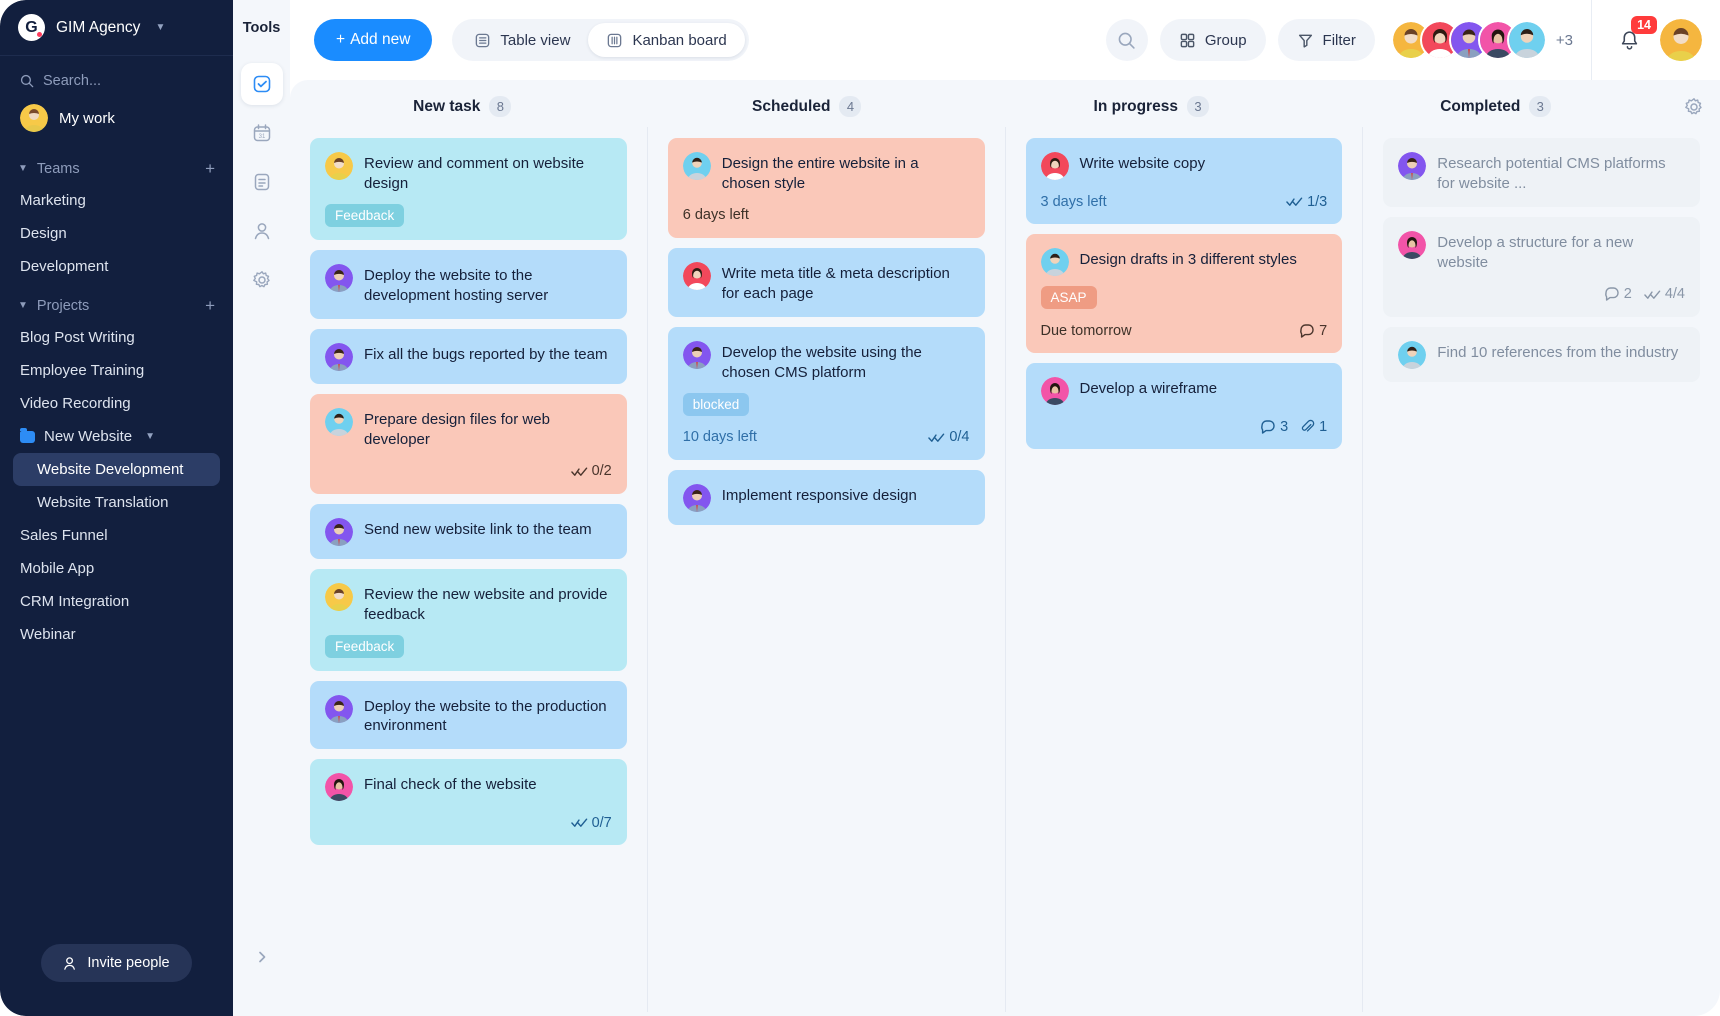 The width and height of the screenshot is (1720, 1016). What do you see at coordinates (483, 40) in the screenshot?
I see `table-icon` at bounding box center [483, 40].